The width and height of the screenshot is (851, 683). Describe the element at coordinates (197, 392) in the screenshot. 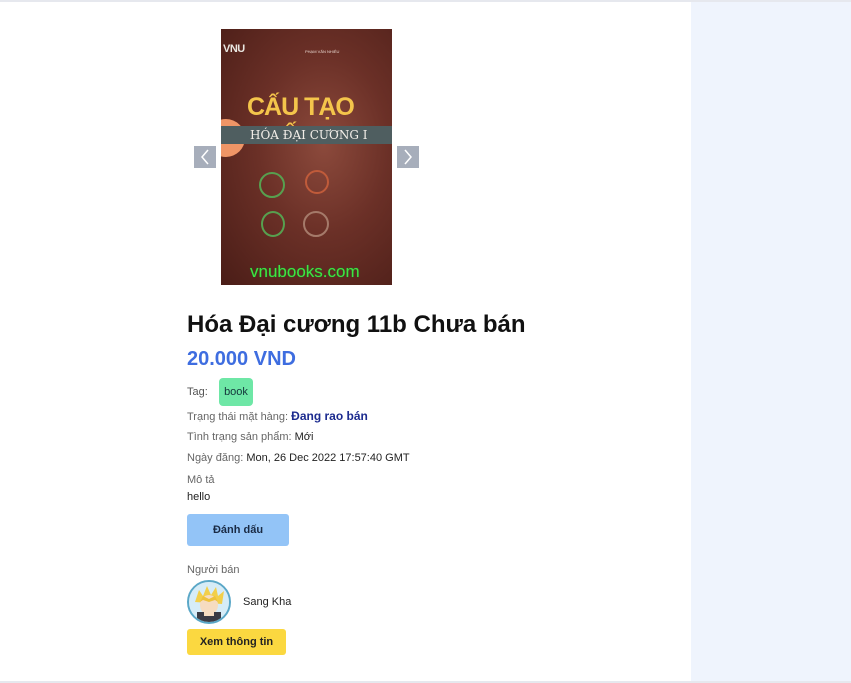

I see `tag-label: Tag:` at that location.